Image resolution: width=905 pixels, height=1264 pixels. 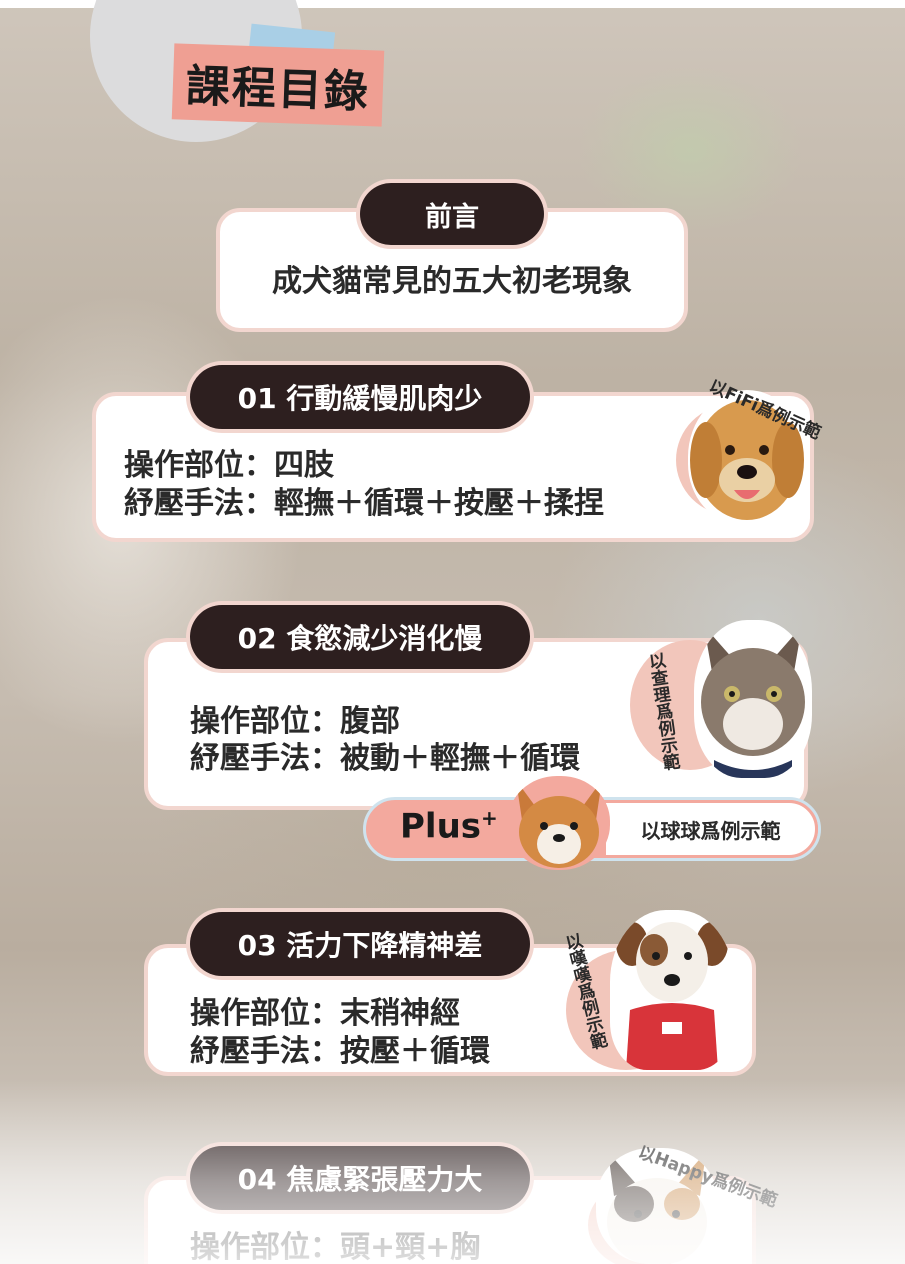 I want to click on tantan-dog-photo, so click(x=672, y=990).